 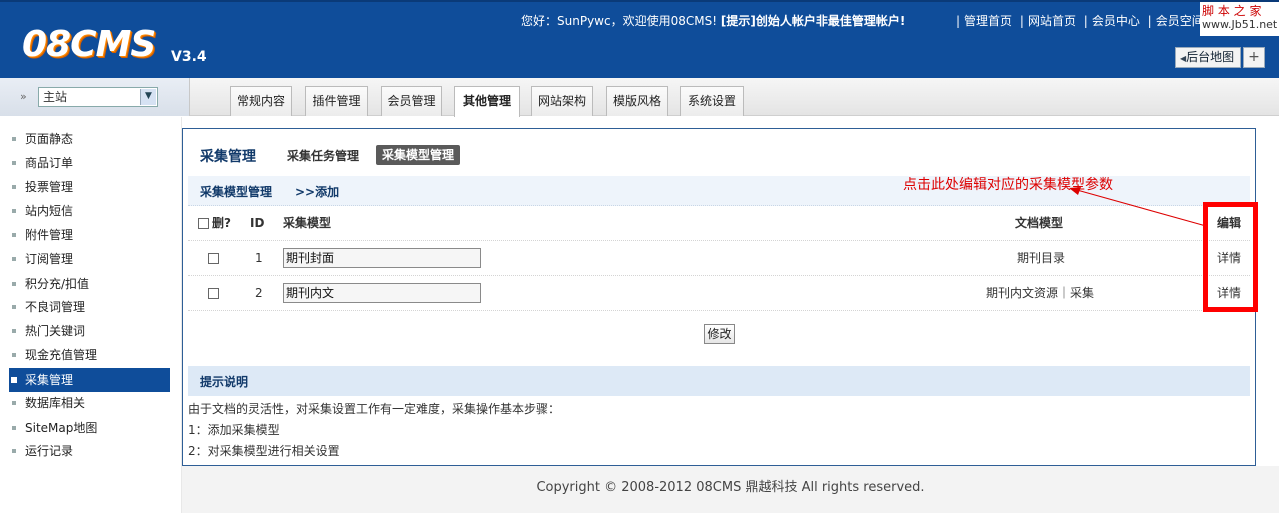 I want to click on tips-header: 提示说明, so click(x=719, y=381).